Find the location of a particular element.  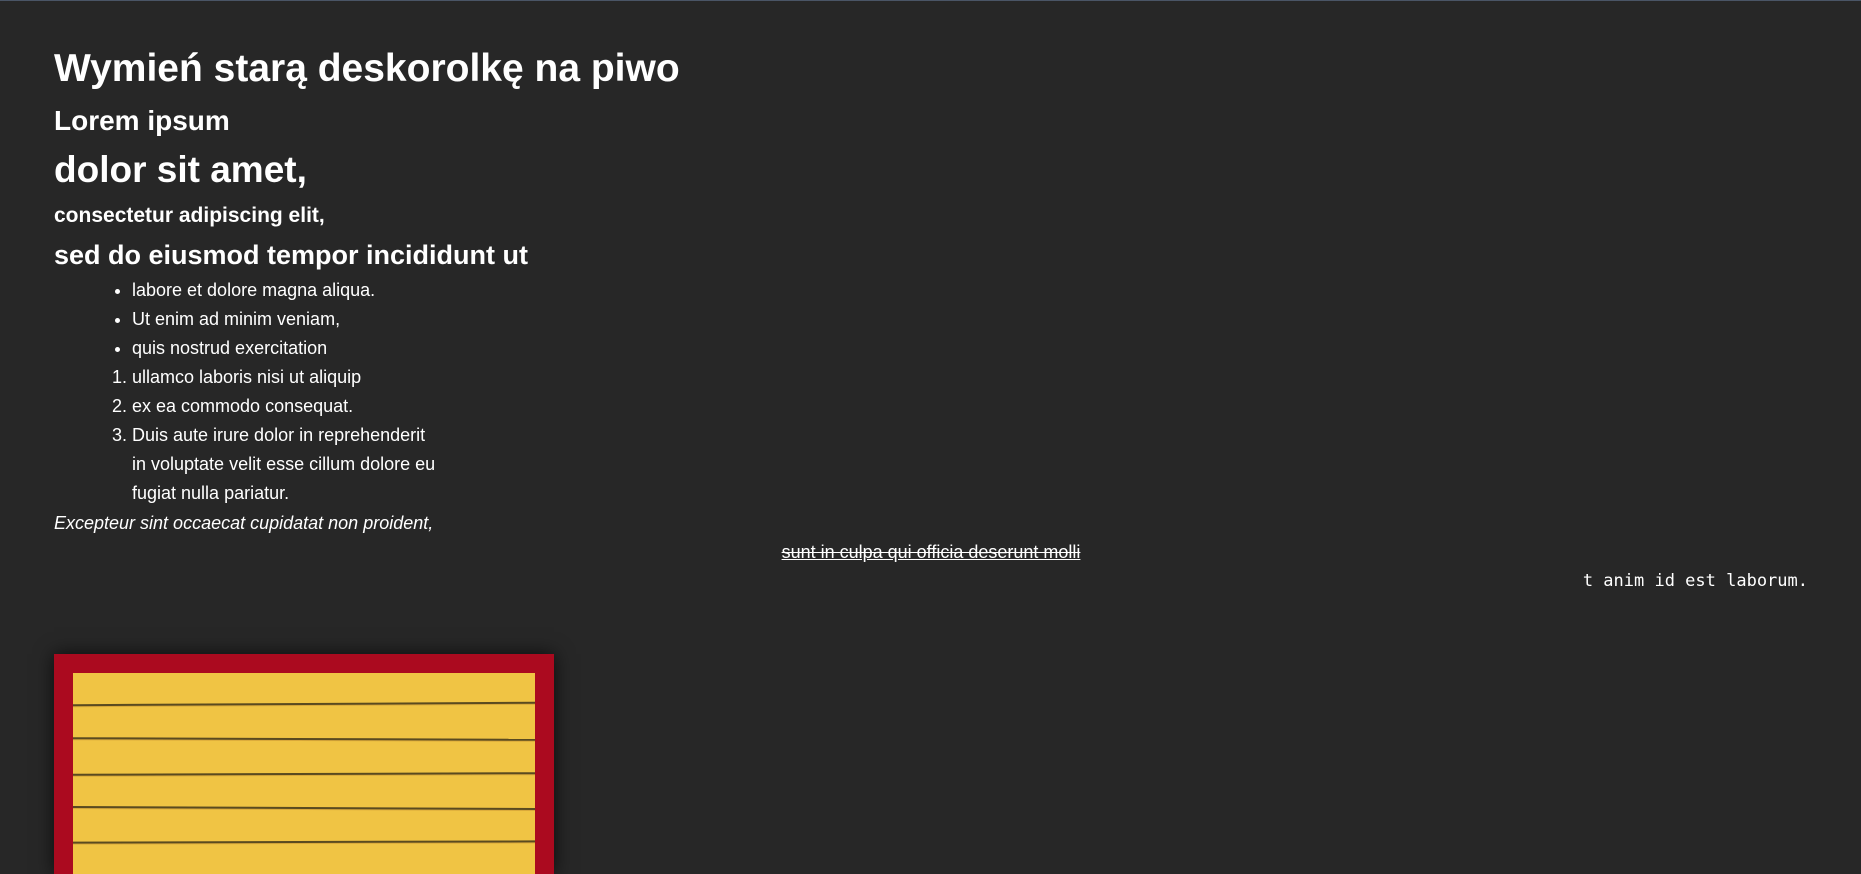

monospace-text: t anim id est laborum. is located at coordinates (1695, 581).